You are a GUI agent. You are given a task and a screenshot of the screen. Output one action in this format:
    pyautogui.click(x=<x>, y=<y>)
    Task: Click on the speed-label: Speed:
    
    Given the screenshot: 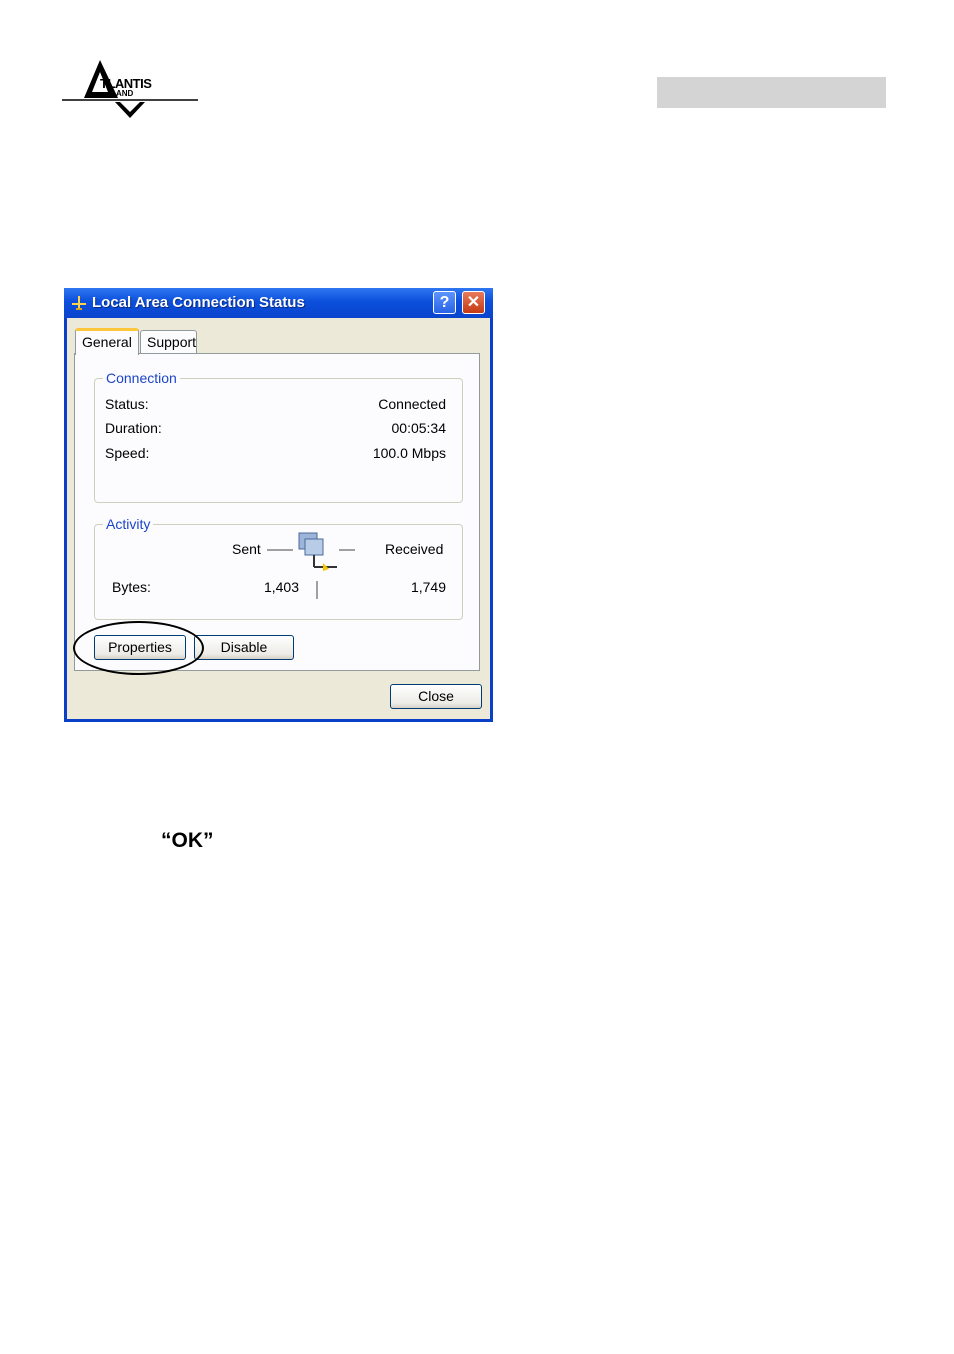 What is the action you would take?
    pyautogui.click(x=127, y=453)
    